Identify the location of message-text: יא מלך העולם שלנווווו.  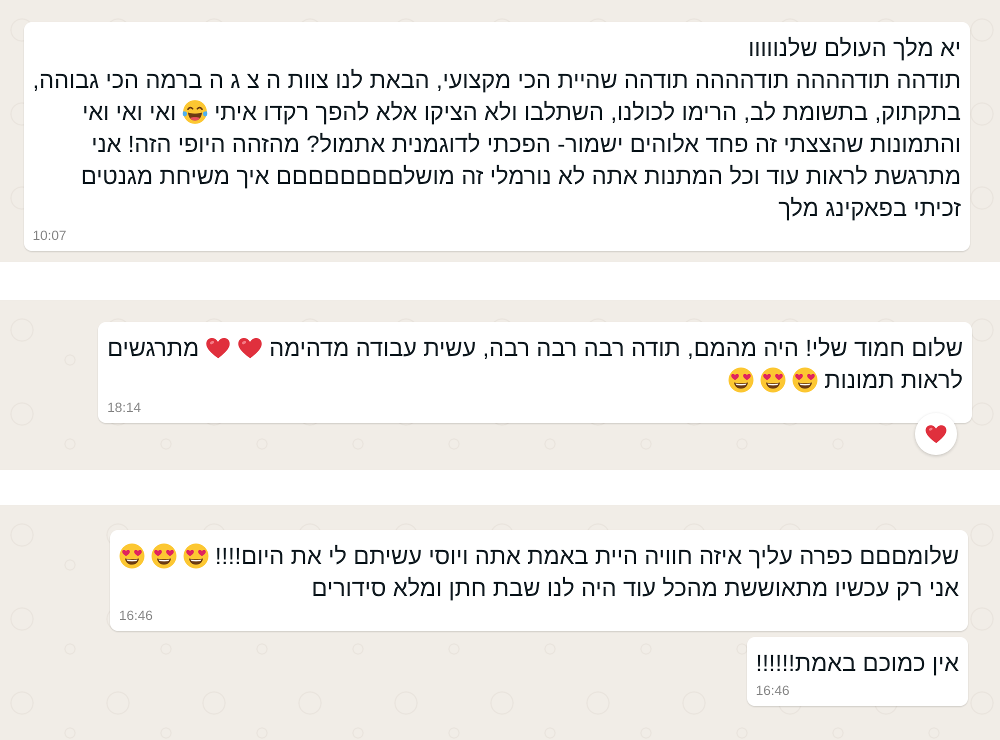
(854, 48).